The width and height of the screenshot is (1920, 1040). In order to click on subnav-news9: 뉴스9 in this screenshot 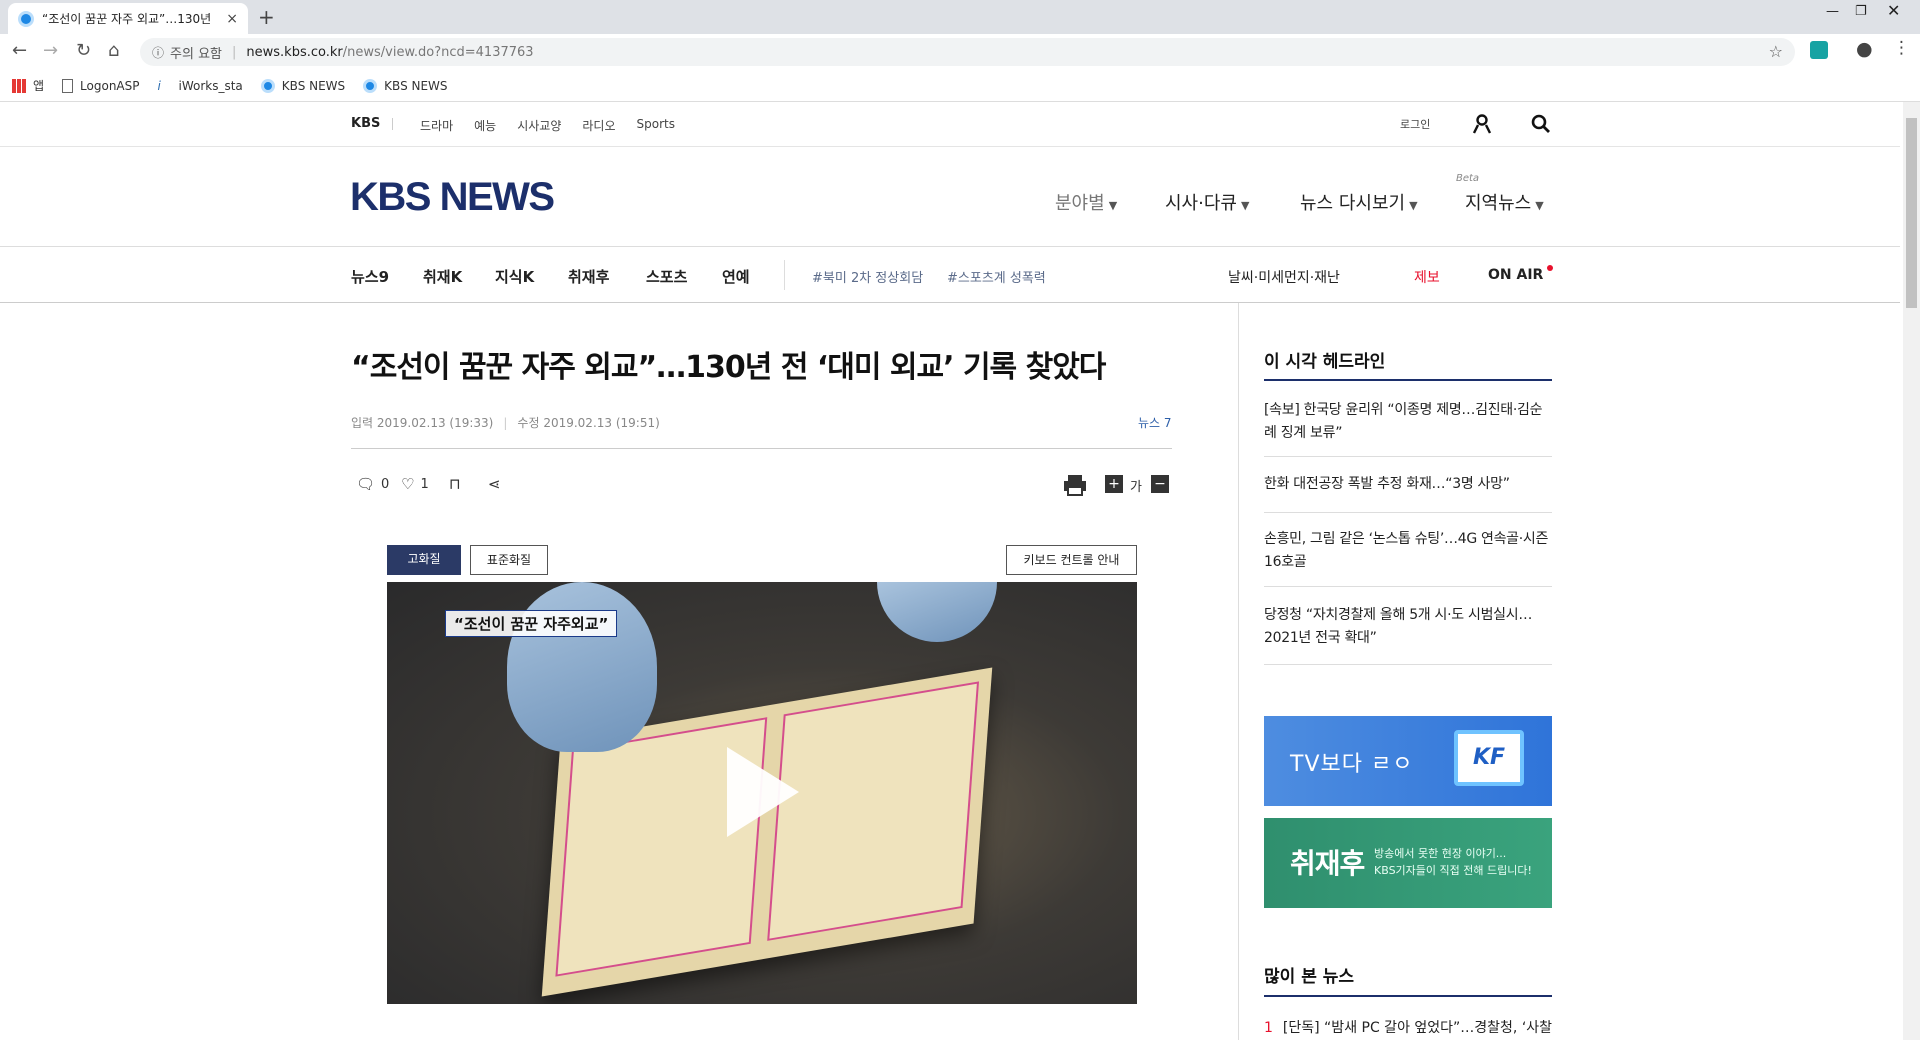, I will do `click(370, 276)`.